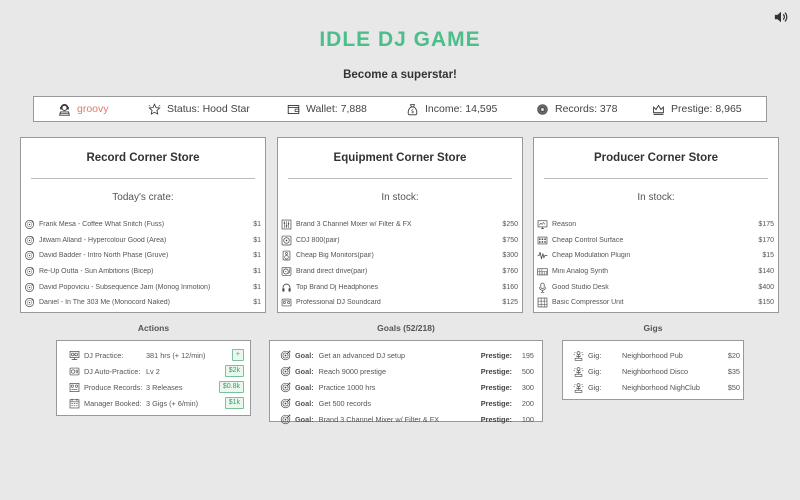  What do you see at coordinates (461, 109) in the screenshot?
I see `income-value: Income: 14,595` at bounding box center [461, 109].